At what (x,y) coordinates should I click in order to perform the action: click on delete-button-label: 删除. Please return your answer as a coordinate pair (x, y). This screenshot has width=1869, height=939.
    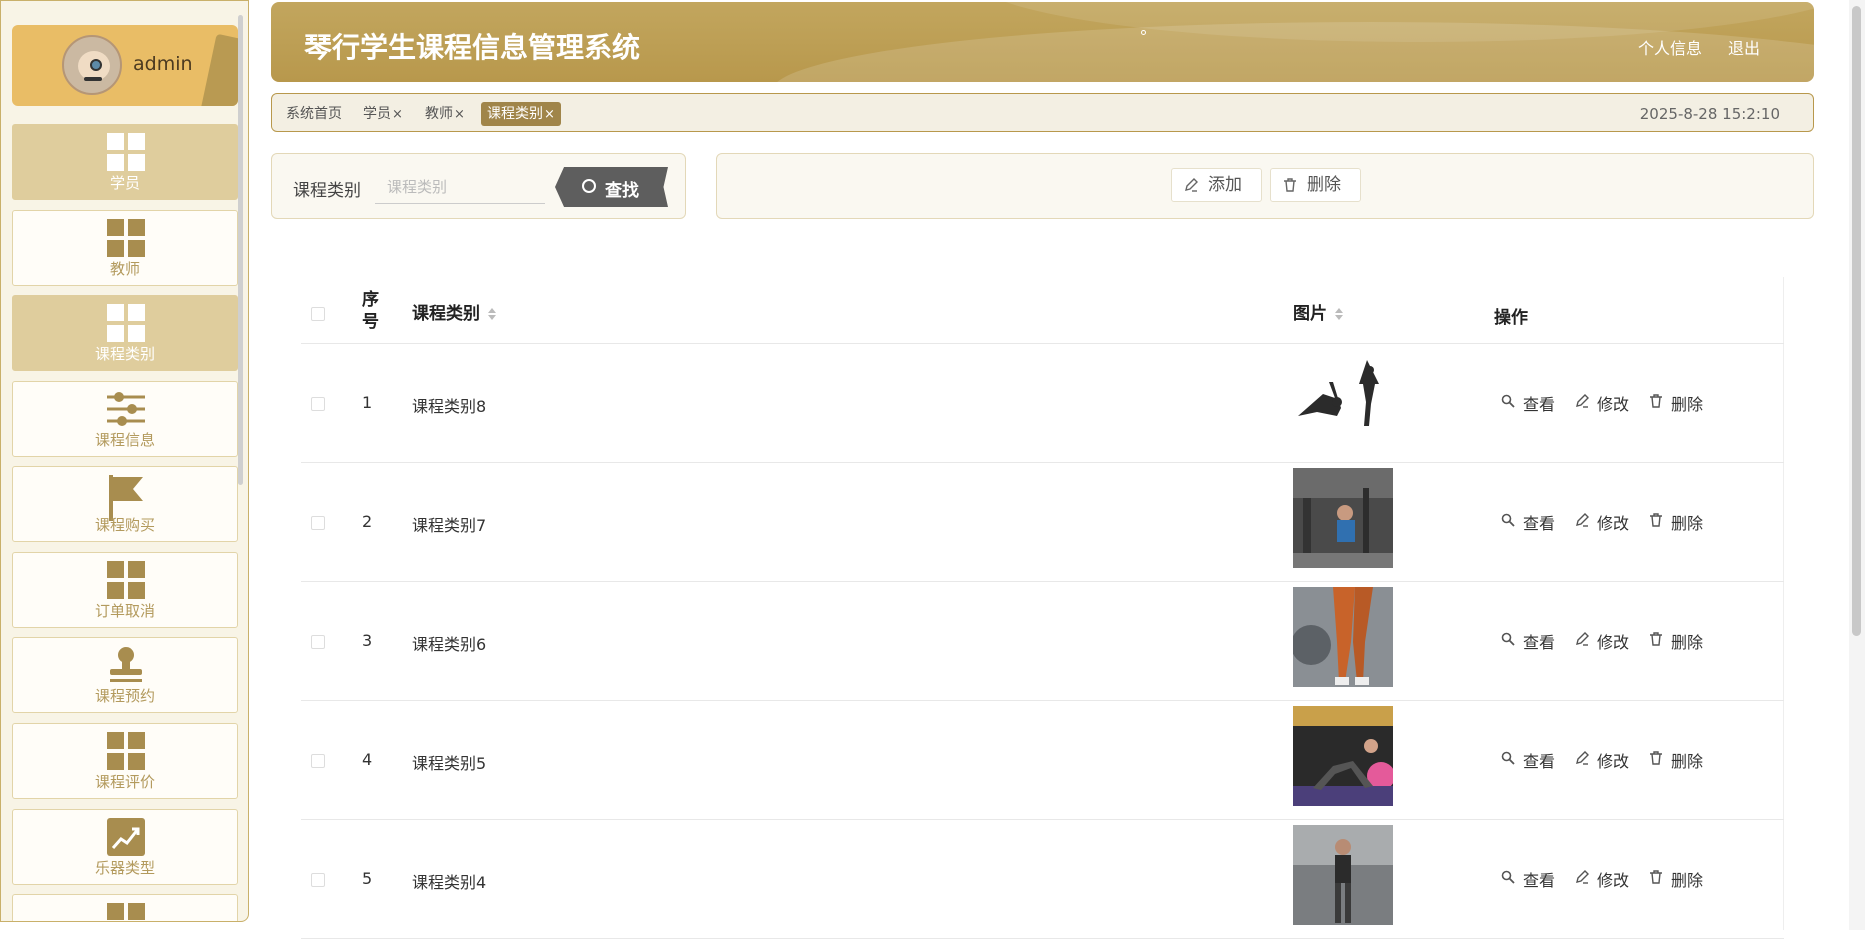
    Looking at the image, I should click on (1324, 185).